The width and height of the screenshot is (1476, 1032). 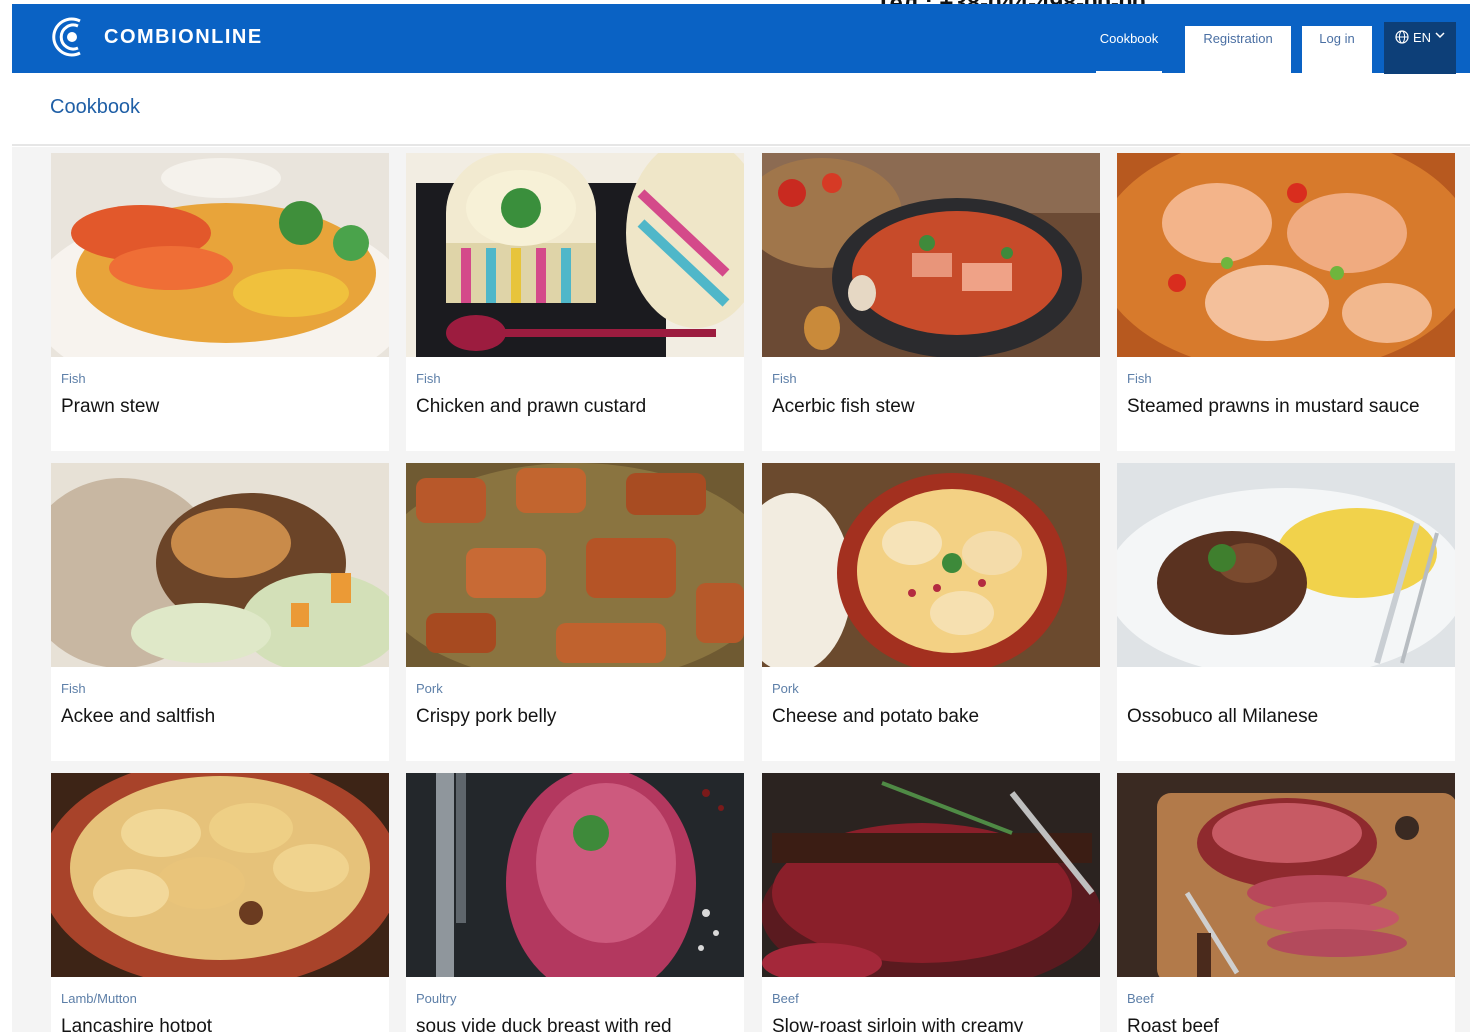 I want to click on recipe-title: Ackee and saltfish, so click(x=138, y=717).